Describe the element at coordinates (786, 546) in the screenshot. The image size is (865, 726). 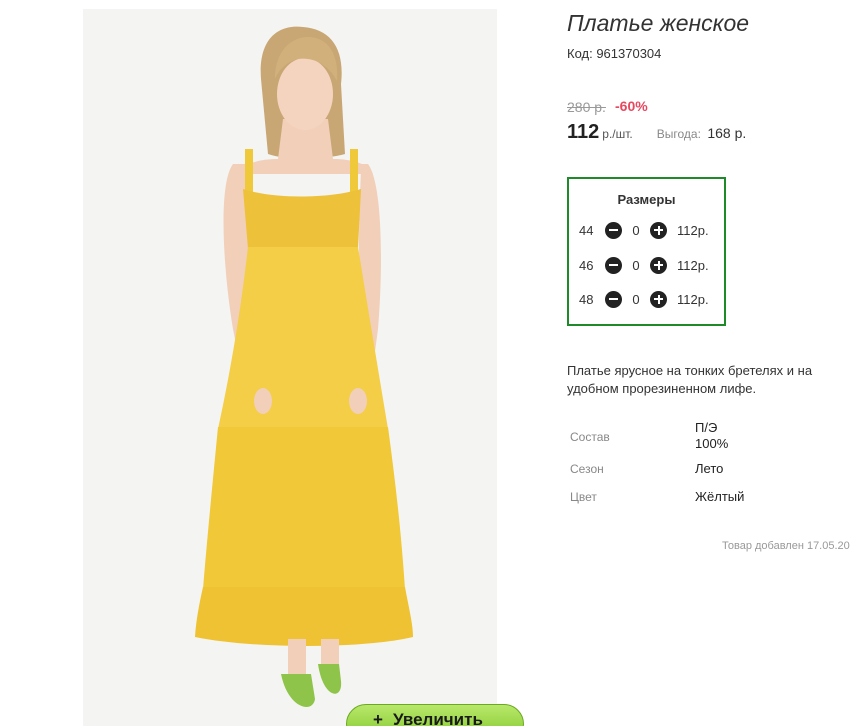
I see `added-date: Товар добавлен 17.05.20` at that location.